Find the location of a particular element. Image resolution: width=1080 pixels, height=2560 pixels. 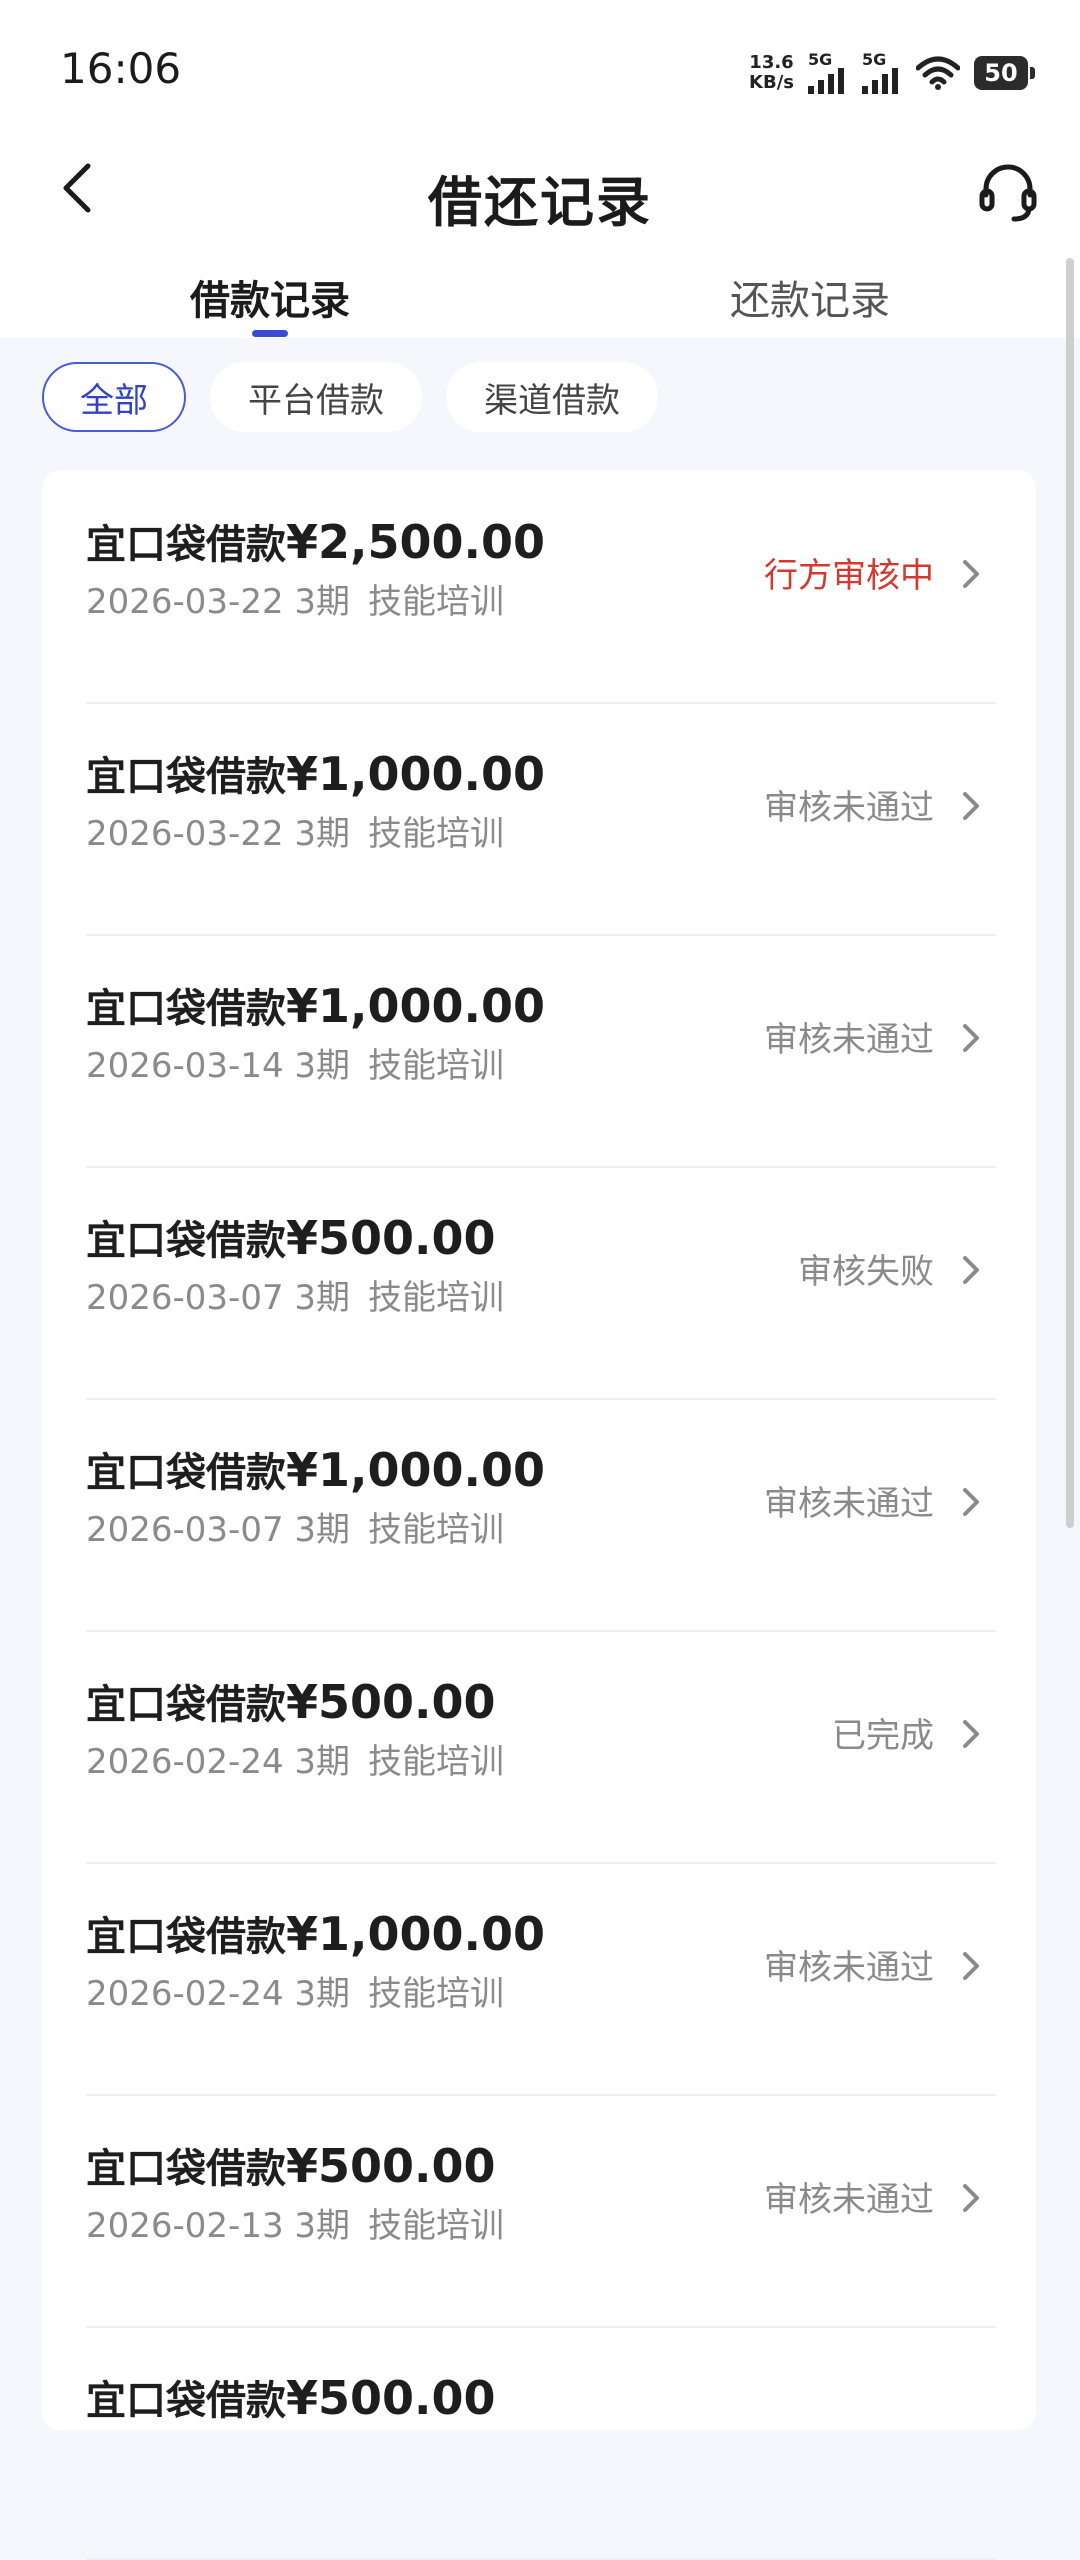

active-tab-indicator is located at coordinates (270, 333).